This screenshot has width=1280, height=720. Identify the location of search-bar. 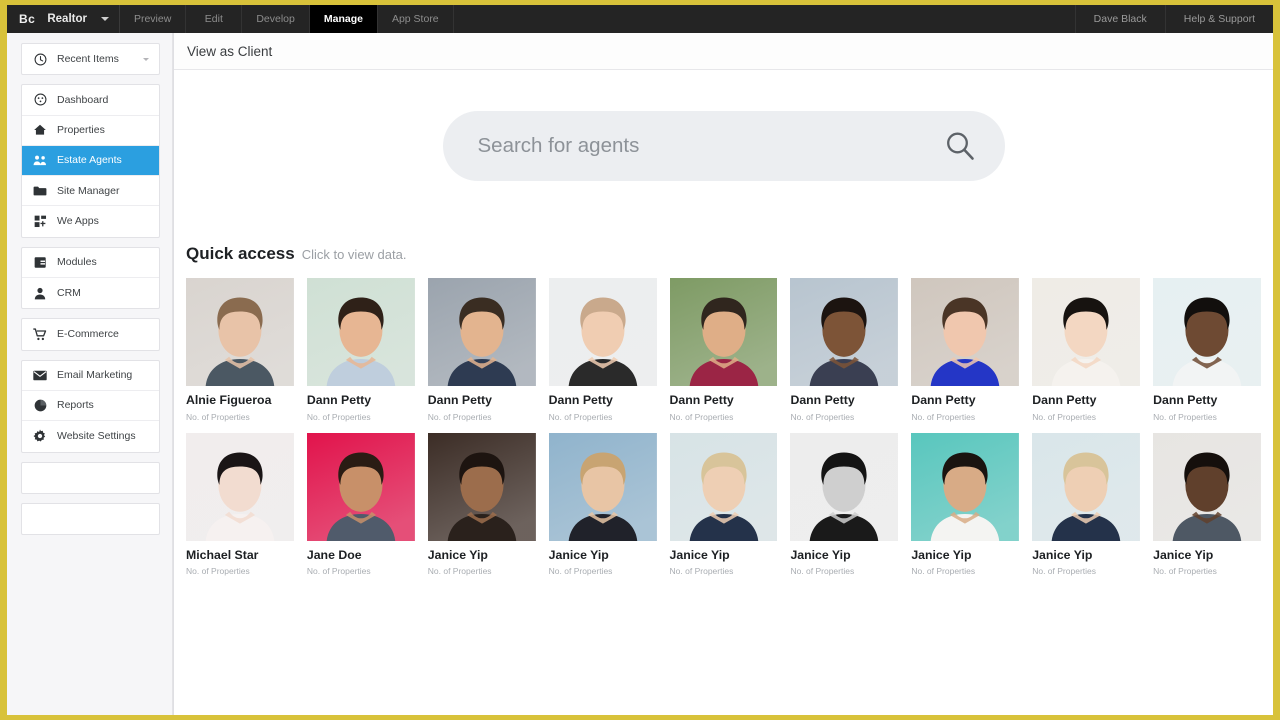
(723, 146).